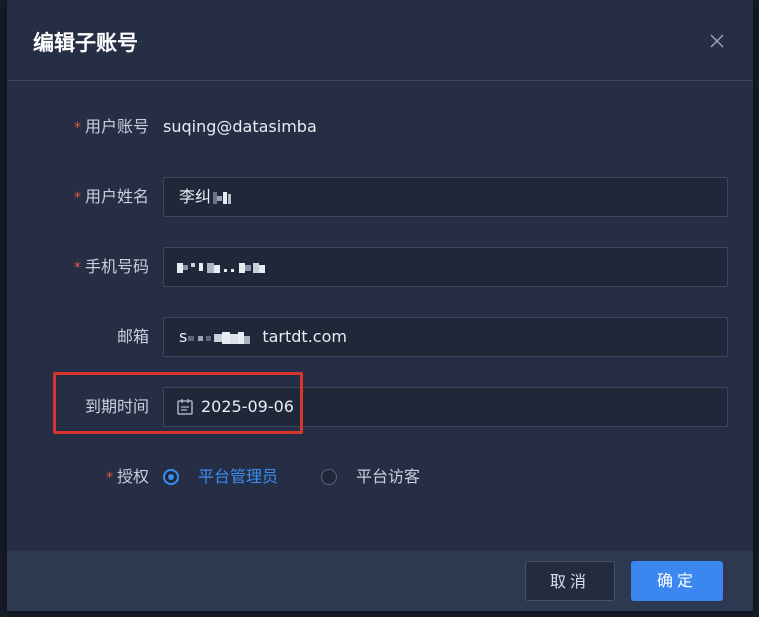  What do you see at coordinates (570, 581) in the screenshot?
I see `cancel-button: 取消` at bounding box center [570, 581].